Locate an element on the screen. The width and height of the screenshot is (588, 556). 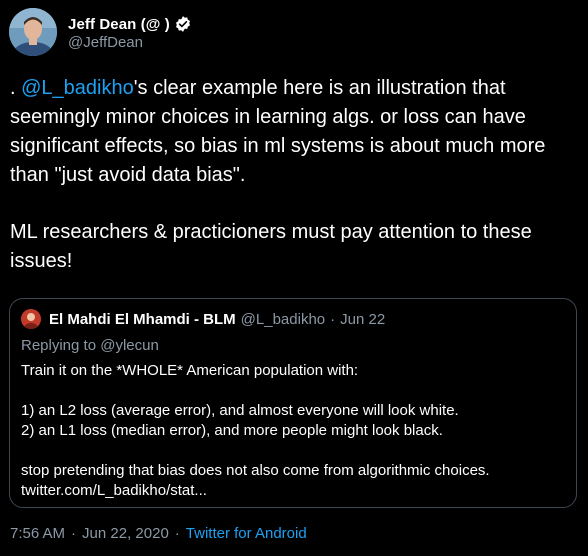
verified-check-icon is located at coordinates (183, 24).